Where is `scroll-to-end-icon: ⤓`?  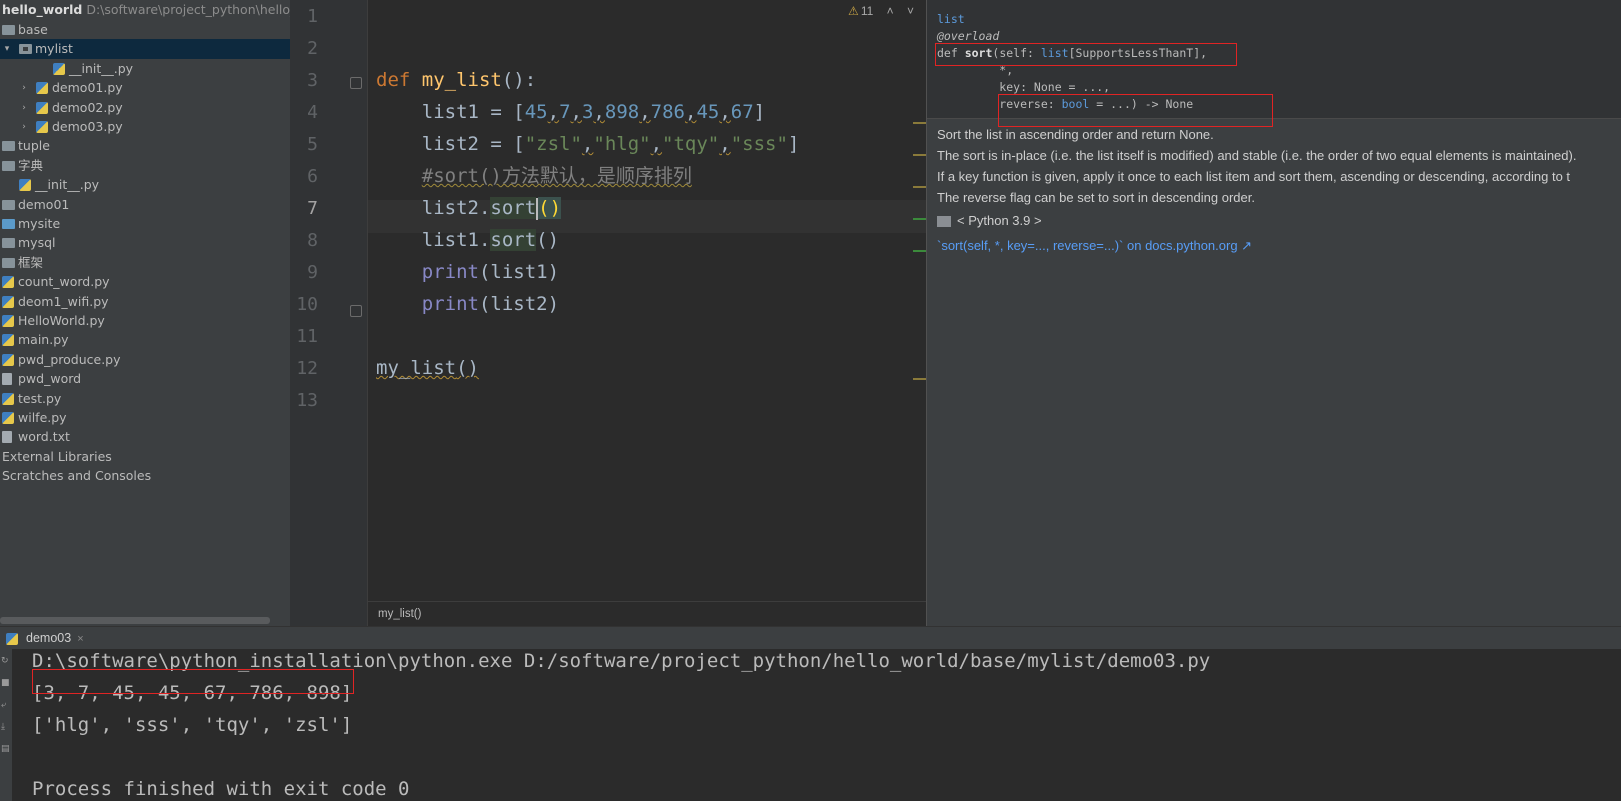 scroll-to-end-icon: ⤓ is located at coordinates (5, 727).